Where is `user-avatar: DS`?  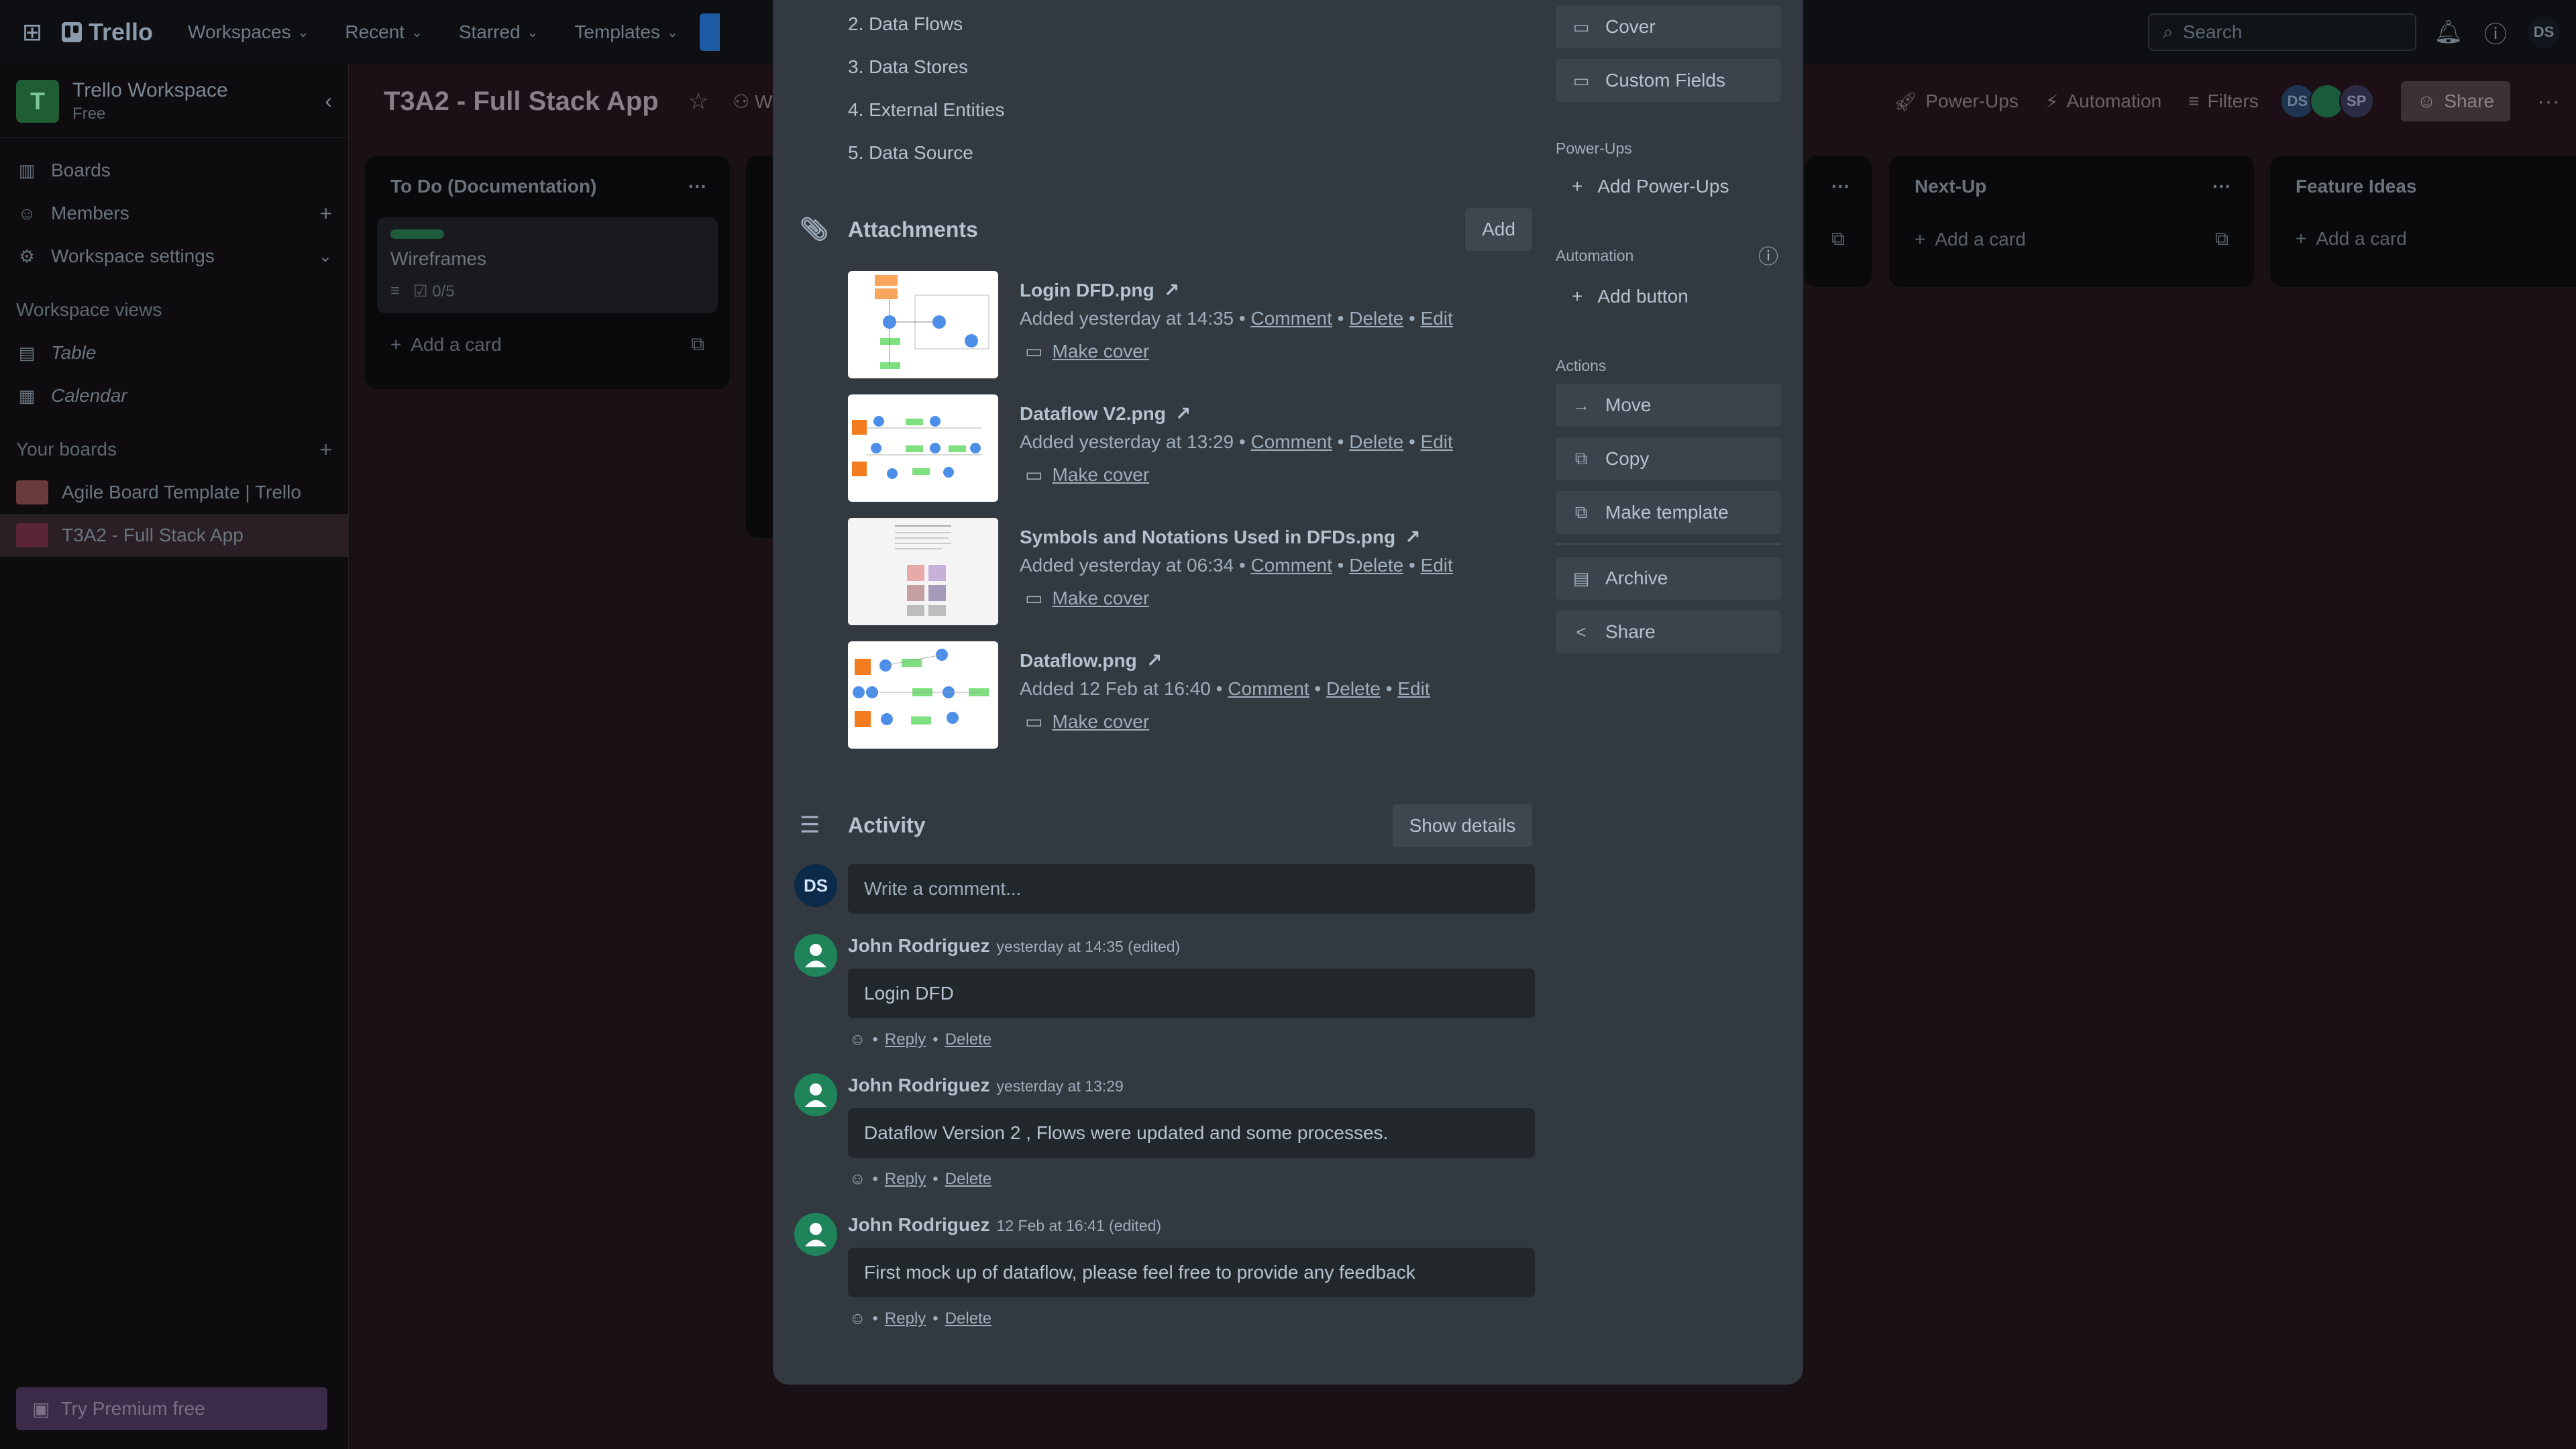
user-avatar: DS is located at coordinates (2544, 32).